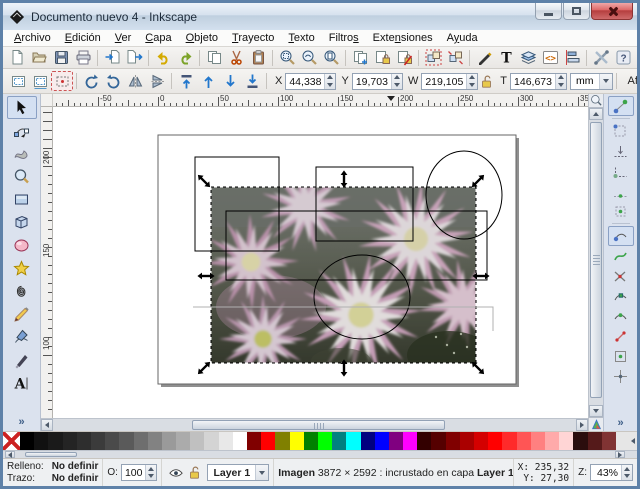  What do you see at coordinates (486, 81) in the screenshot?
I see `lock-dimensions-toggle` at bounding box center [486, 81].